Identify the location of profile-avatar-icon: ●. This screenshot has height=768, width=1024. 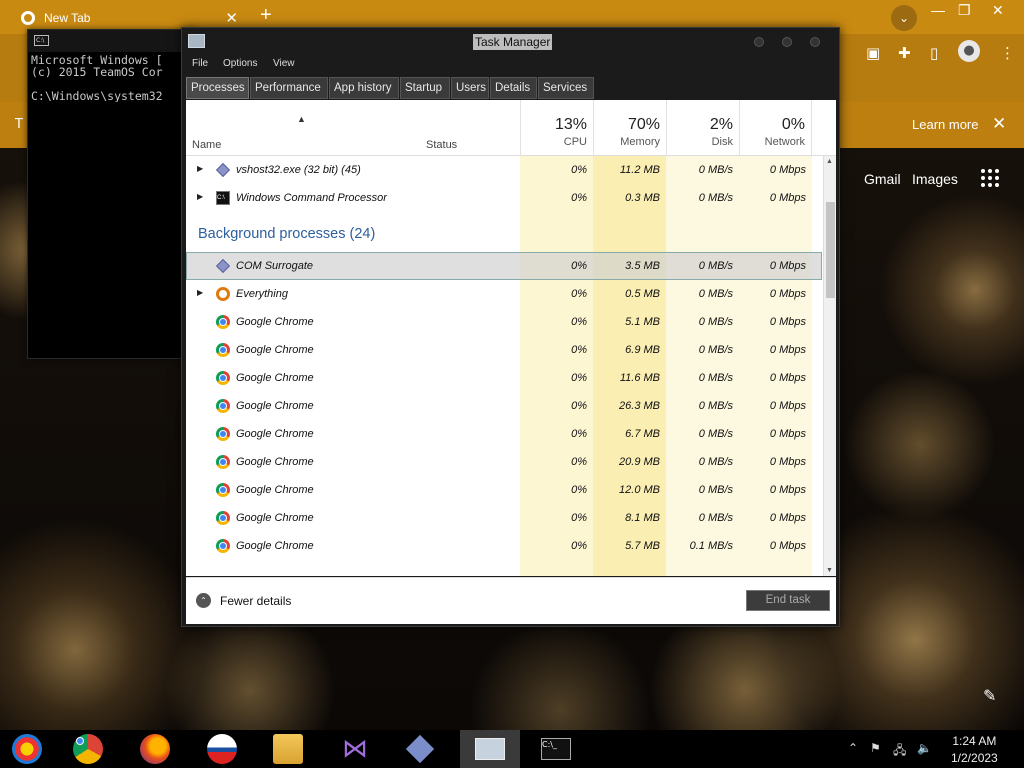
(969, 51).